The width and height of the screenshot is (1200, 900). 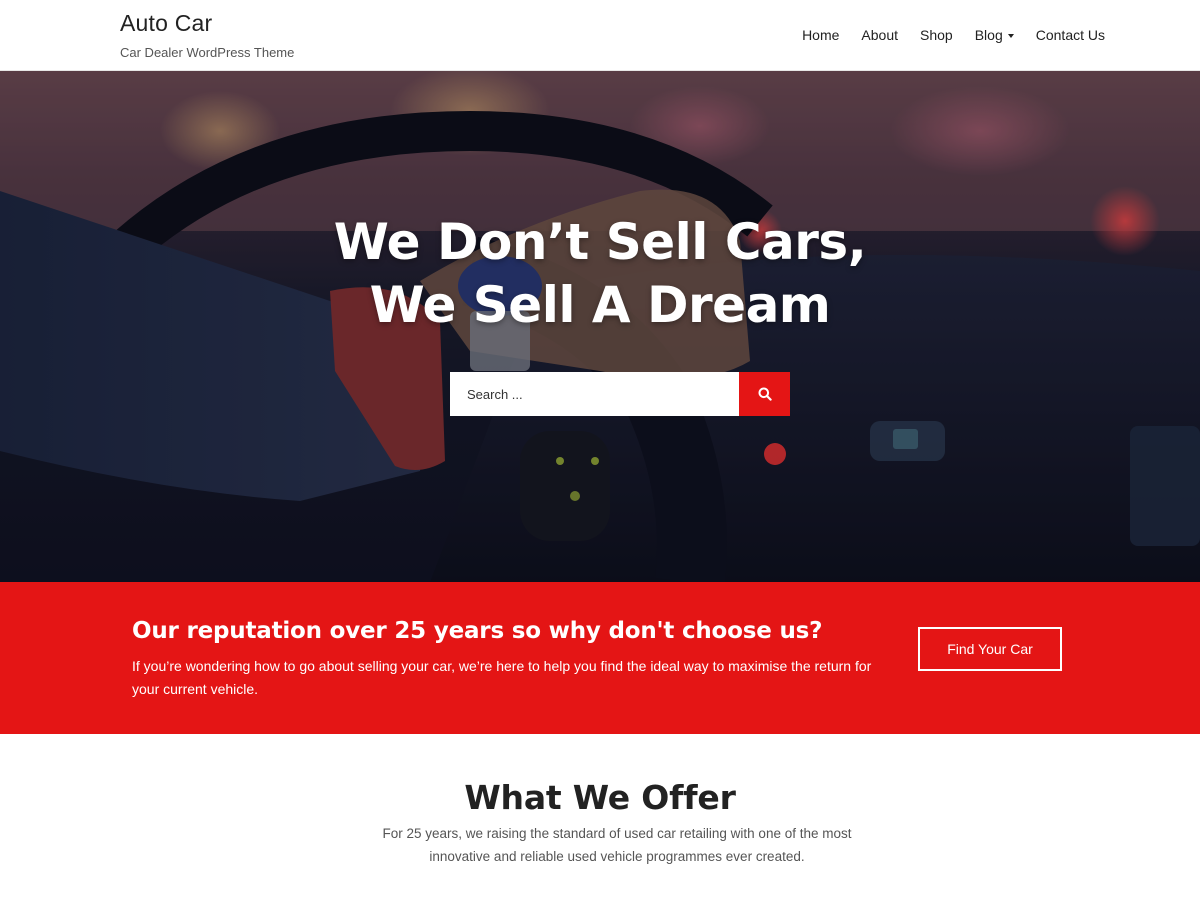 I want to click on main-nav: Home About Shop Blog Contact Us, so click(x=953, y=35).